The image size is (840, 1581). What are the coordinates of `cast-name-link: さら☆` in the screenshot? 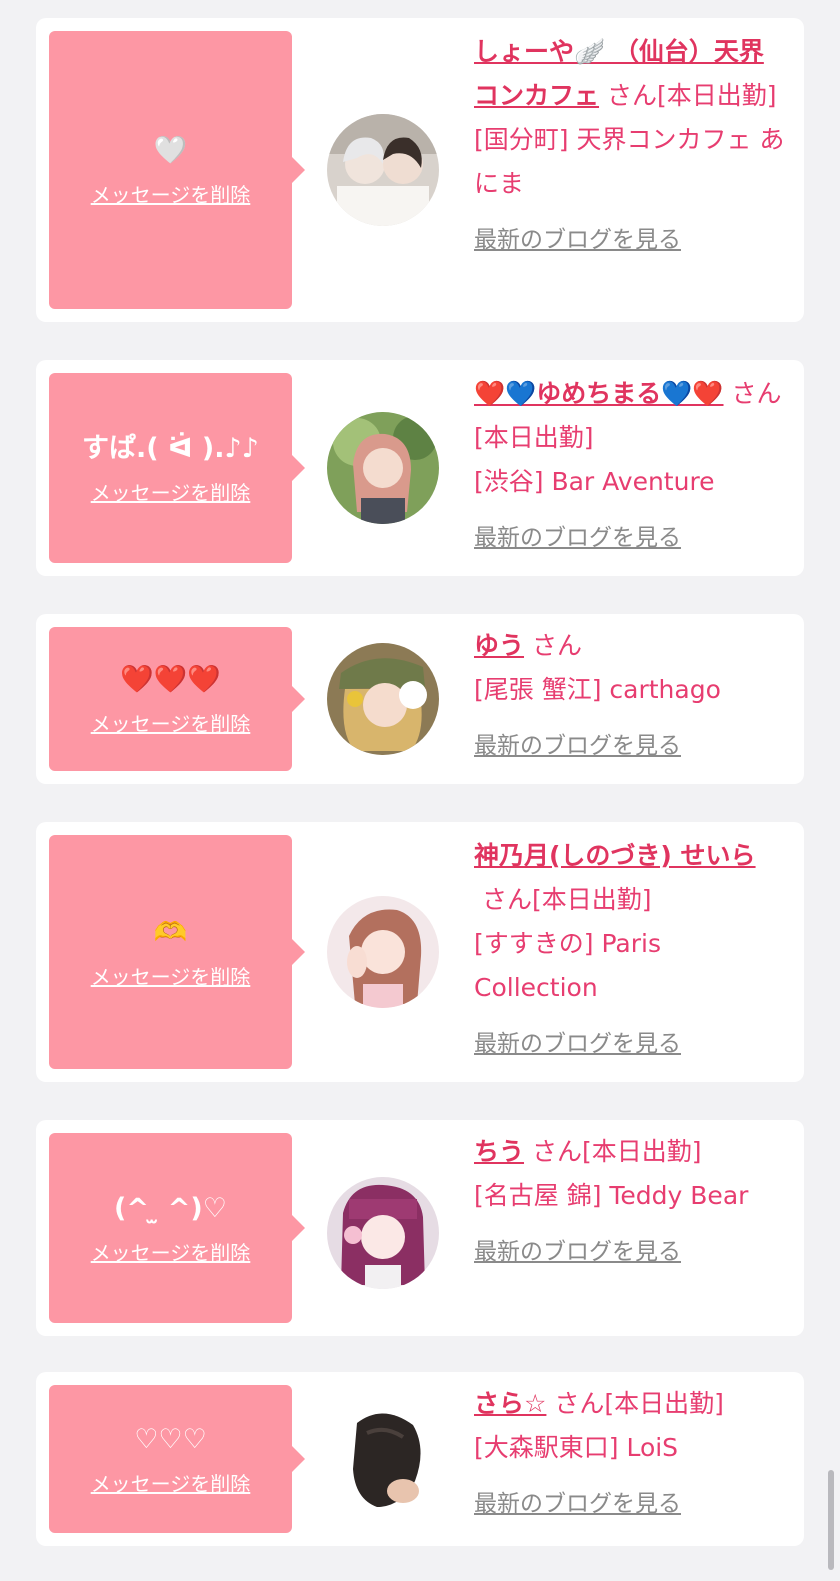 It's located at (510, 1403).